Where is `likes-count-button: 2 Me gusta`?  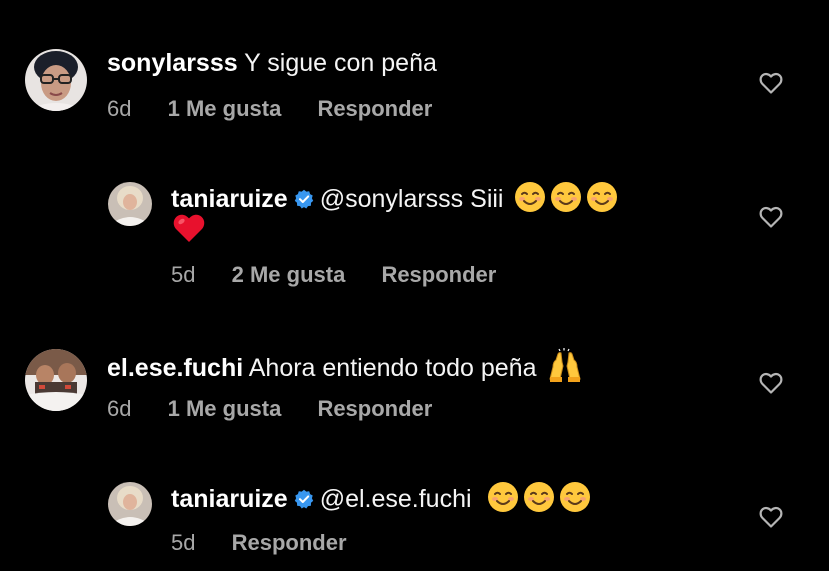 likes-count-button: 2 Me gusta is located at coordinates (289, 274).